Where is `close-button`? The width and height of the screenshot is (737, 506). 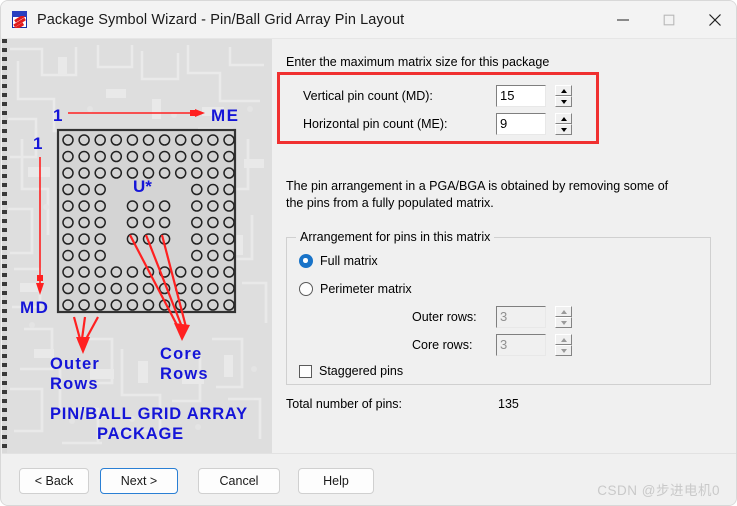
close-button is located at coordinates (714, 20).